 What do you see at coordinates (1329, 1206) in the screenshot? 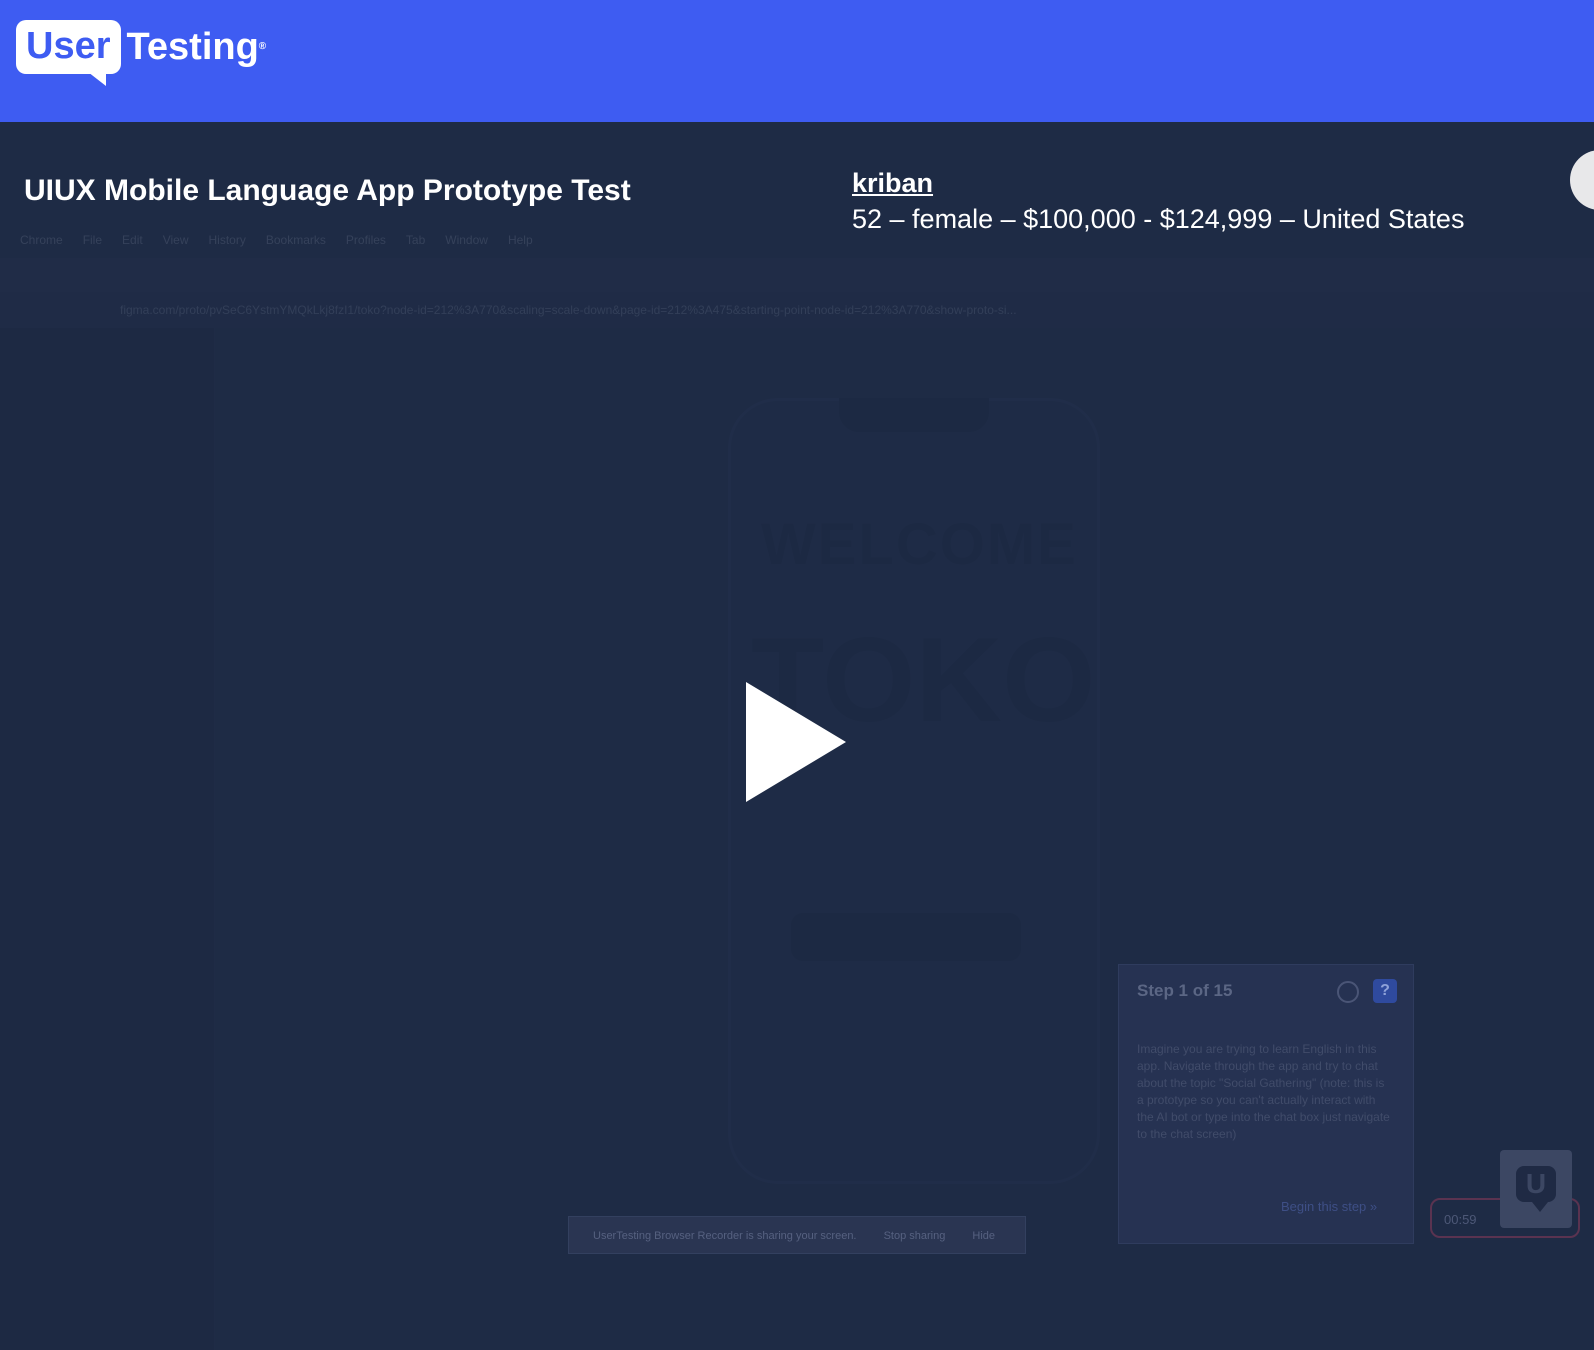
I see `begin-step-link: Begin this step »` at bounding box center [1329, 1206].